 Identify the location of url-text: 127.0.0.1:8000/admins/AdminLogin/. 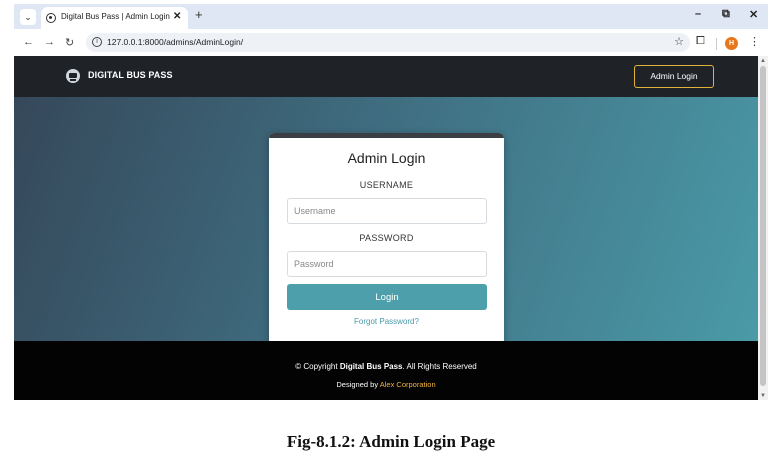
(175, 42).